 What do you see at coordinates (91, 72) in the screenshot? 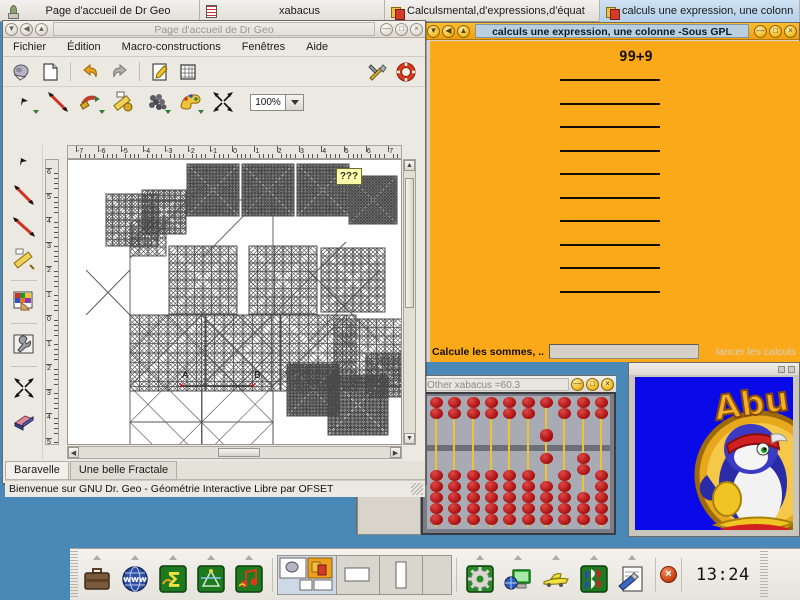
I see `undo-icon` at bounding box center [91, 72].